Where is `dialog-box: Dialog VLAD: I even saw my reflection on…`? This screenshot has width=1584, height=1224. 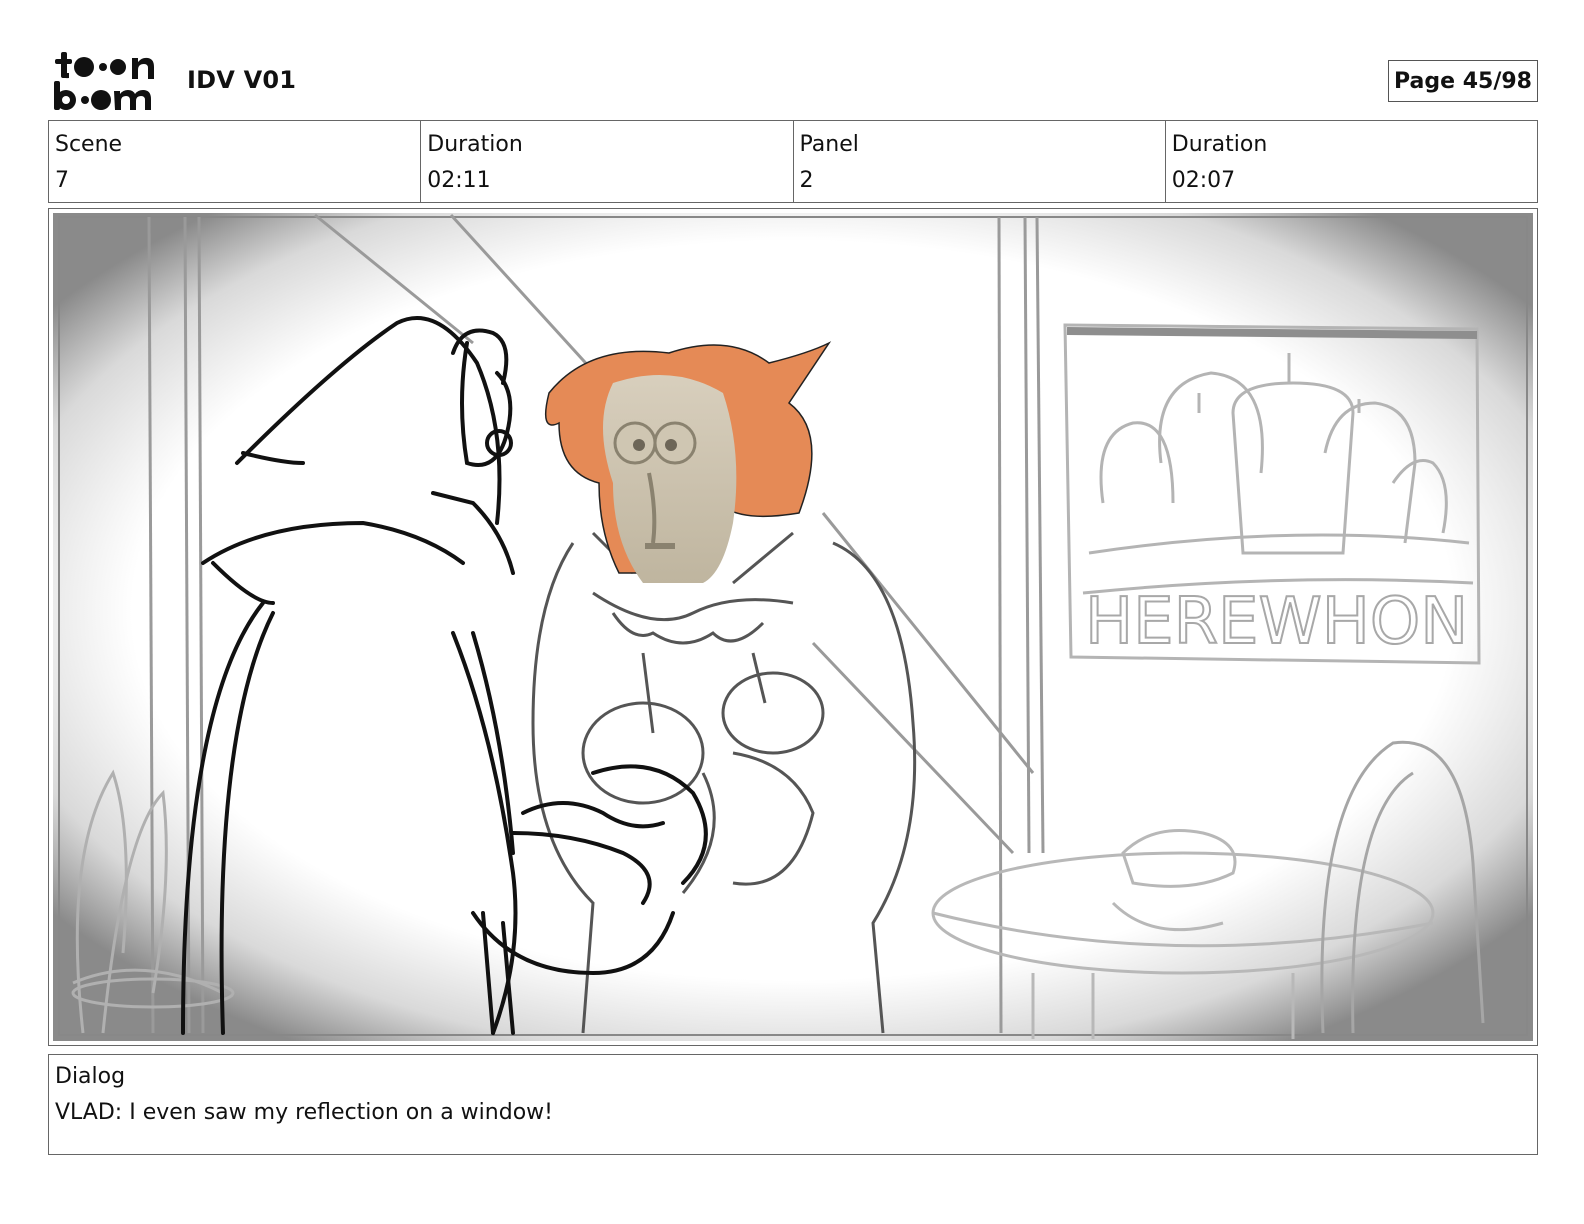 dialog-box: Dialog VLAD: I even saw my reflection on… is located at coordinates (793, 1104).